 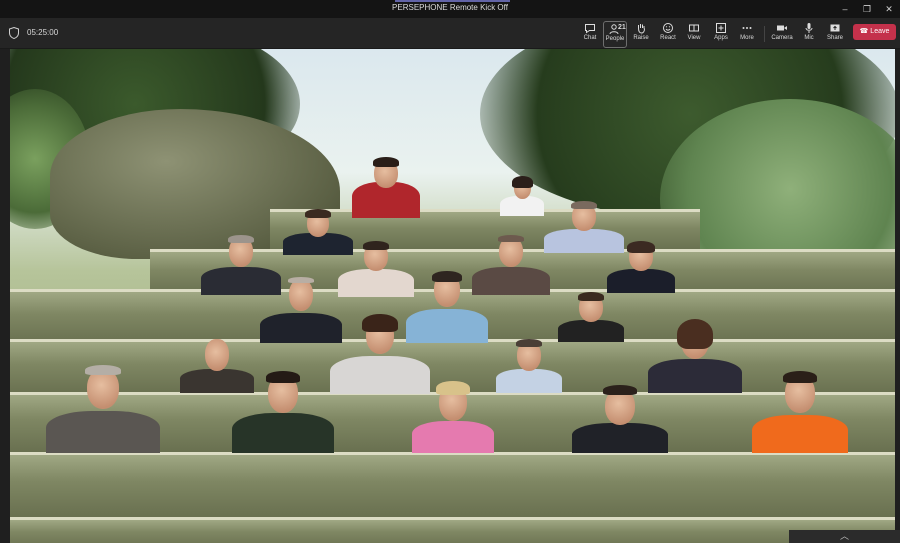 What do you see at coordinates (880, 31) in the screenshot?
I see `leave-label: Leave` at bounding box center [880, 31].